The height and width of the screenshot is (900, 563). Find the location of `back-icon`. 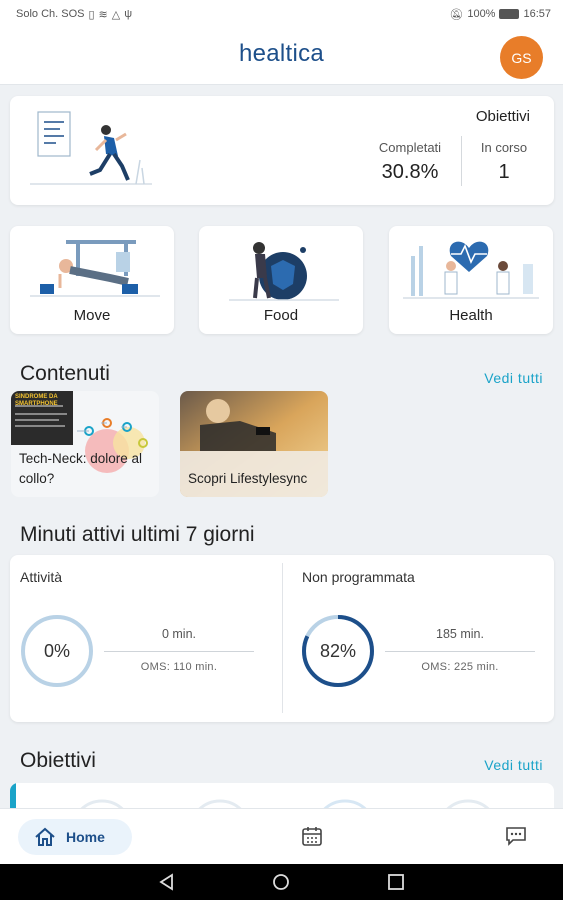

back-icon is located at coordinates (167, 882).